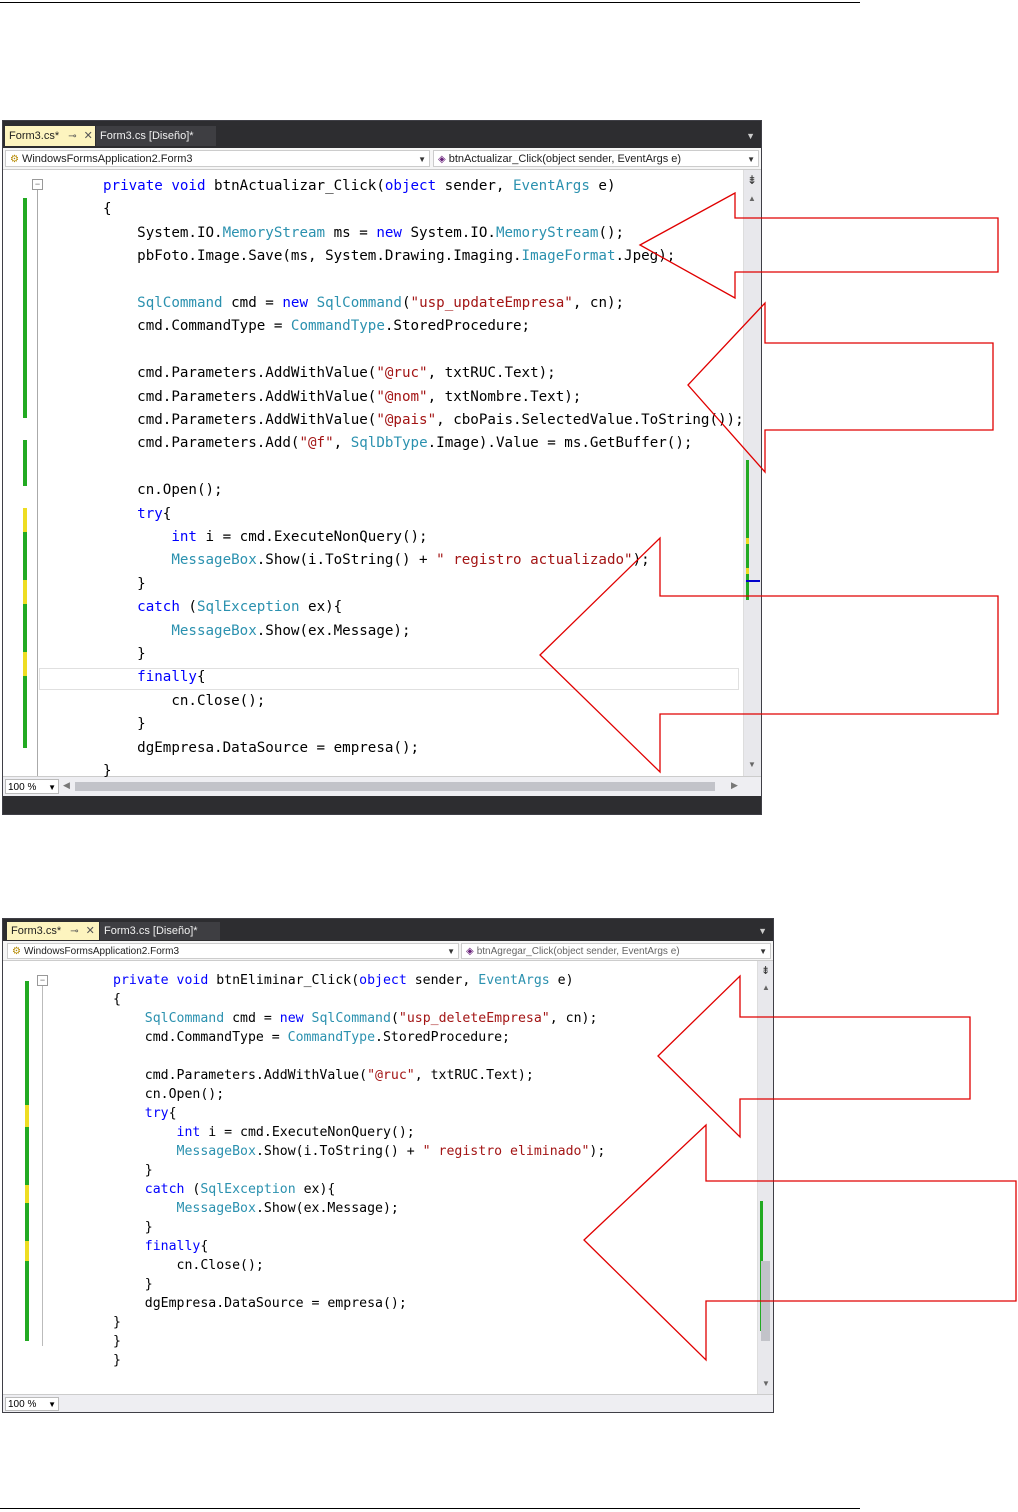 The image size is (1018, 1512). What do you see at coordinates (395, 786) in the screenshot?
I see `horizontal-scrollbar-thumb` at bounding box center [395, 786].